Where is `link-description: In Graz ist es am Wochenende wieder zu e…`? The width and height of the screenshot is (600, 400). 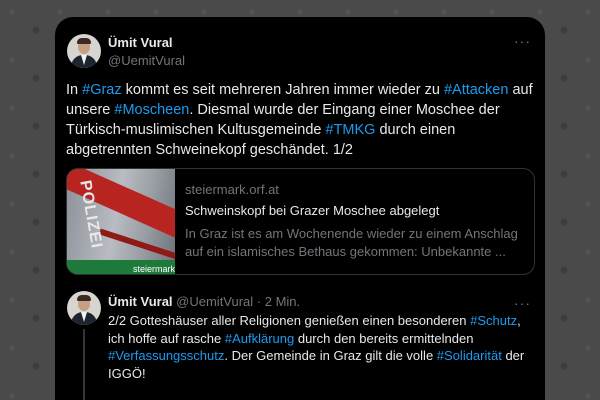 link-description: In Graz ist es am Wochenende wieder zu e… is located at coordinates (351, 242).